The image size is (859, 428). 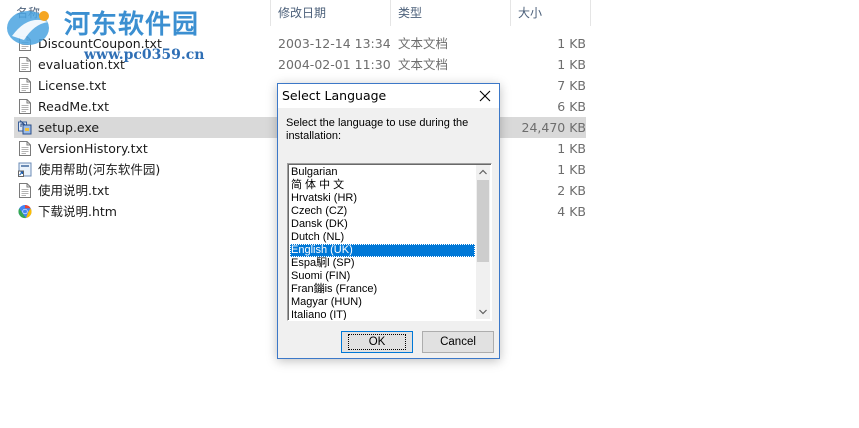 What do you see at coordinates (302, 13) in the screenshot?
I see `column-header-date-label: 修改日期` at bounding box center [302, 13].